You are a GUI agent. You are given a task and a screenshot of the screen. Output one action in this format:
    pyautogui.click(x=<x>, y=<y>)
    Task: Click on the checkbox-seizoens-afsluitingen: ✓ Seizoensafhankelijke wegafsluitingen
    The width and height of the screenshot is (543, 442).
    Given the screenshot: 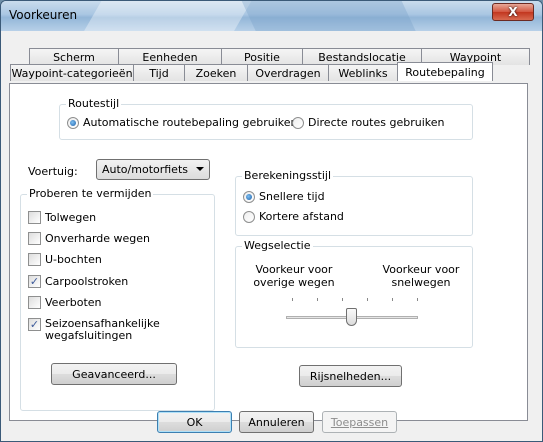 What is the action you would take?
    pyautogui.click(x=103, y=330)
    